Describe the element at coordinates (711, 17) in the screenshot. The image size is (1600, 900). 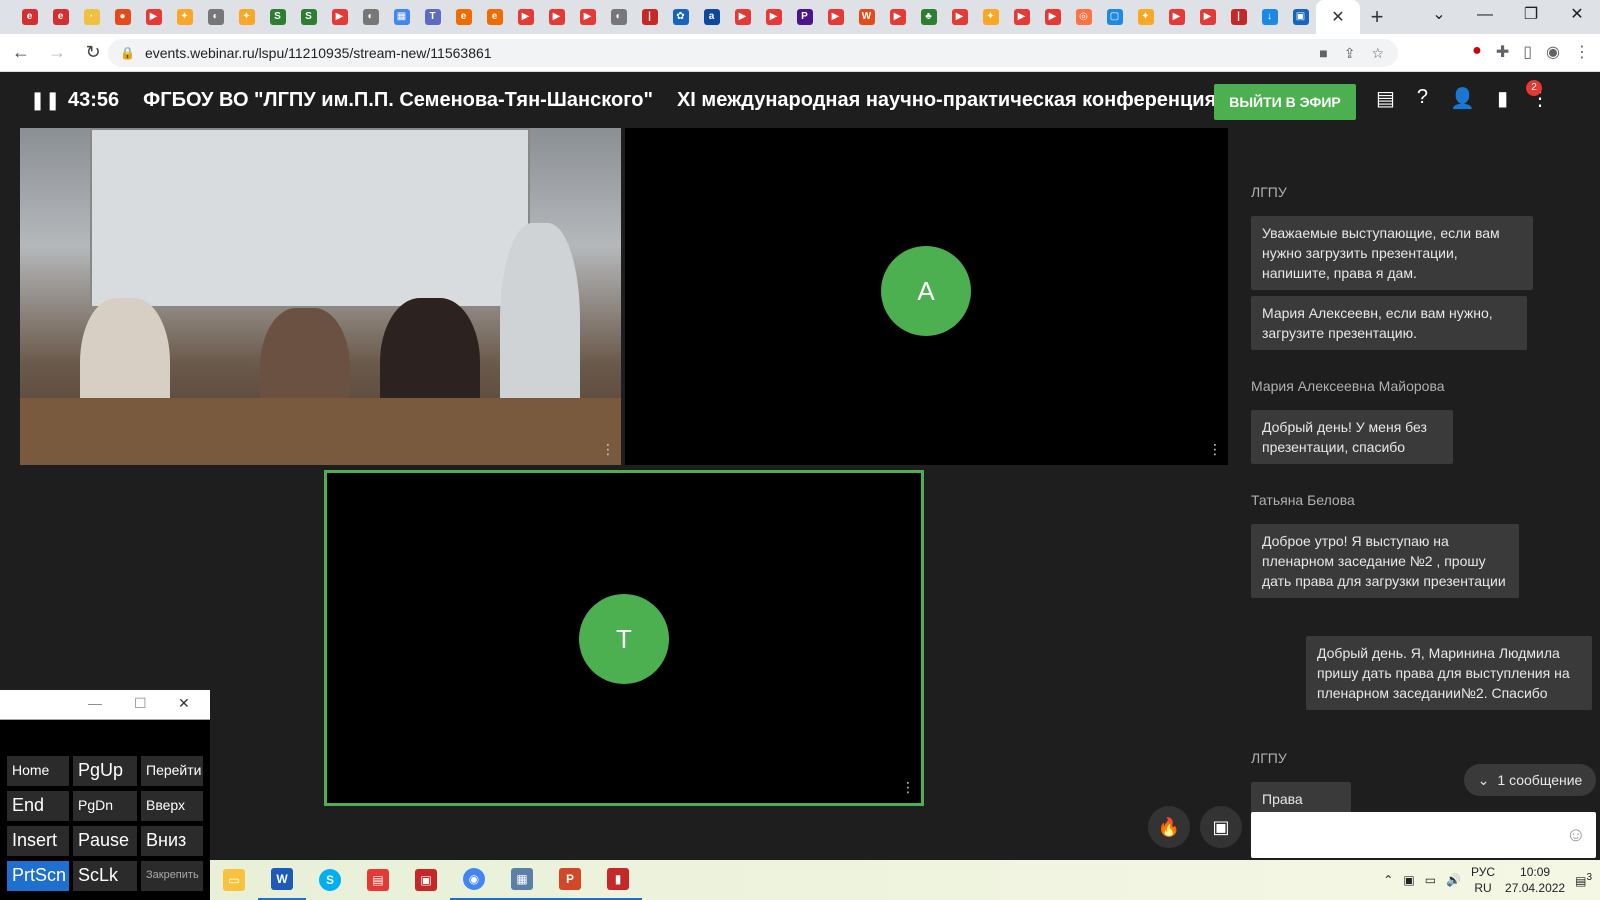
I see `tab: a` at that location.